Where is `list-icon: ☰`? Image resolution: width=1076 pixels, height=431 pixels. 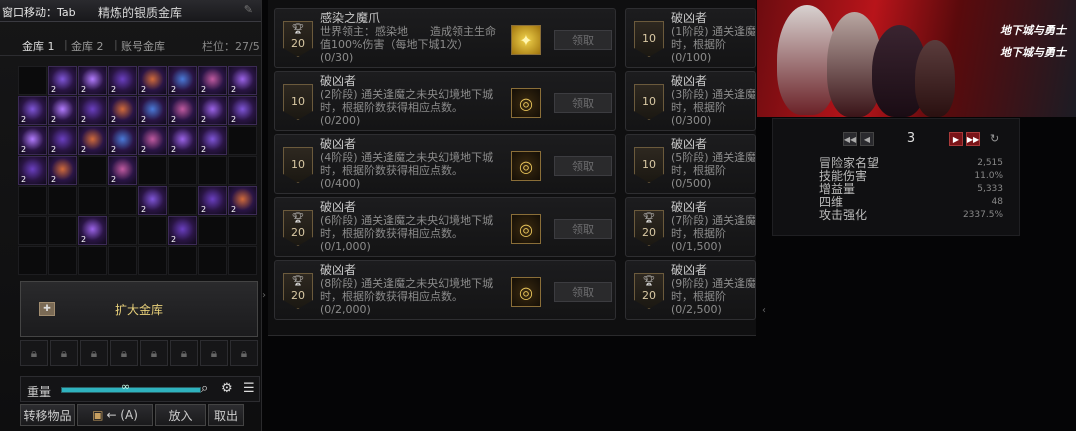
list-icon: ☰ is located at coordinates (249, 388).